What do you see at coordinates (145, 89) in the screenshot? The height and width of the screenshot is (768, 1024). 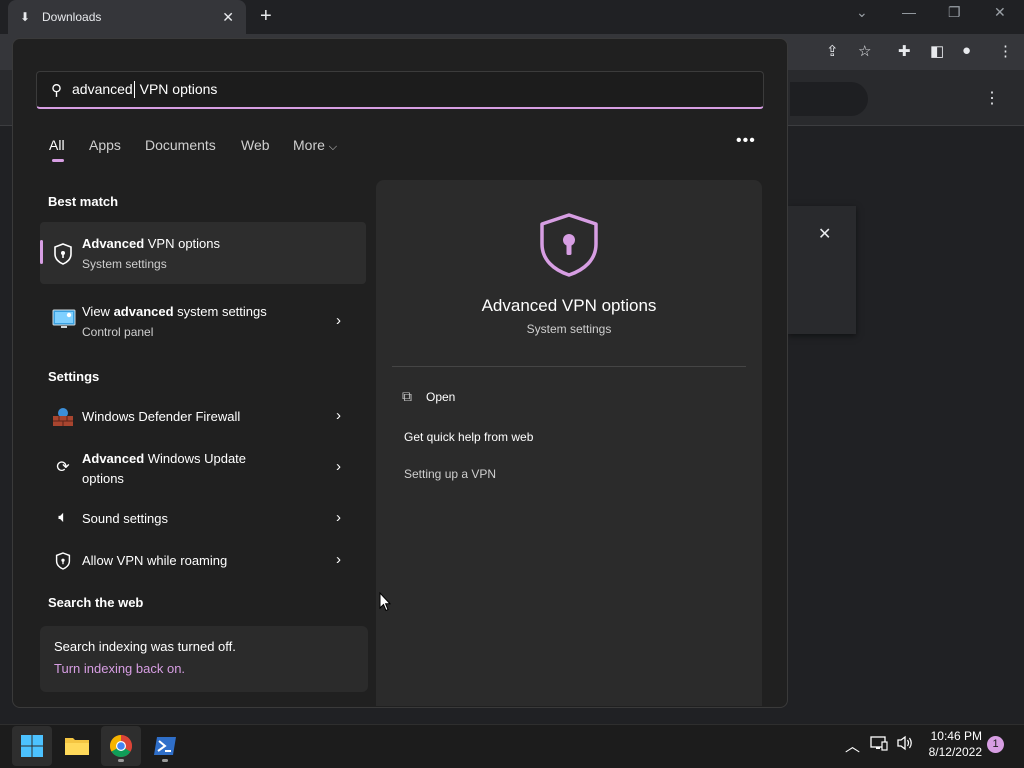 I see `search-query: advanced VPN options` at bounding box center [145, 89].